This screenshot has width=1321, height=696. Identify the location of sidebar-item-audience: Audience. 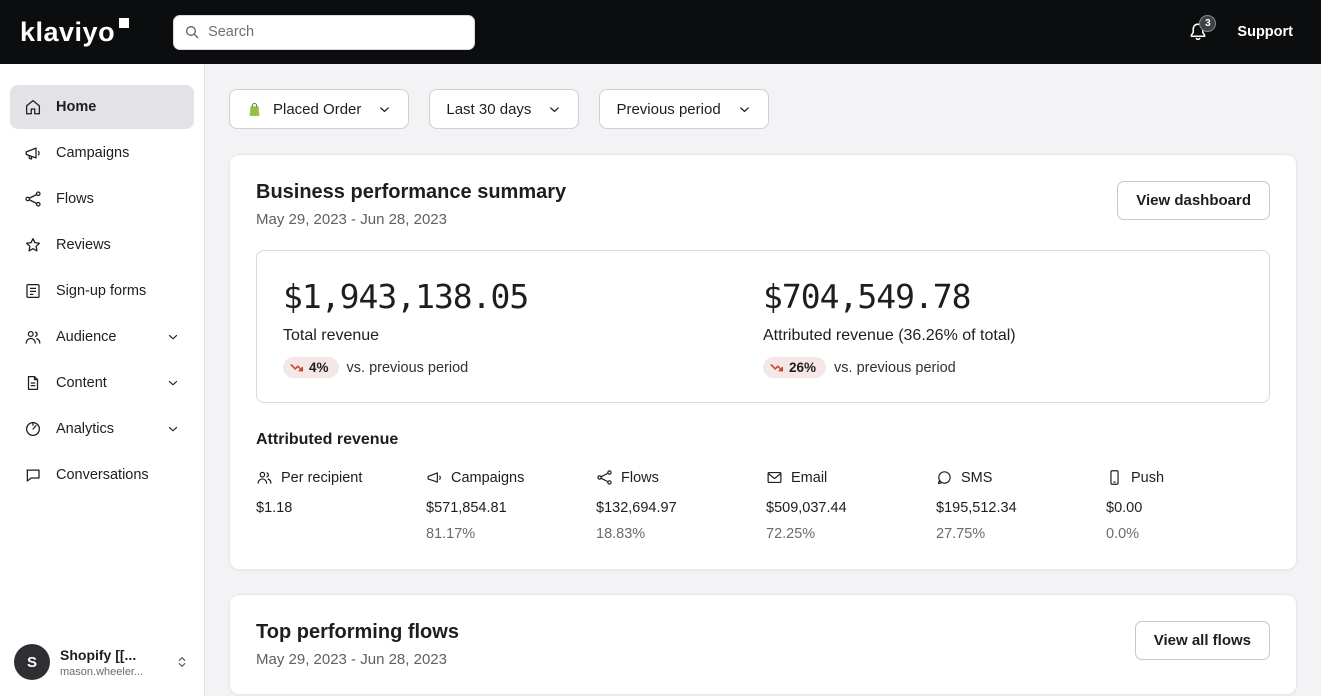
(102, 337).